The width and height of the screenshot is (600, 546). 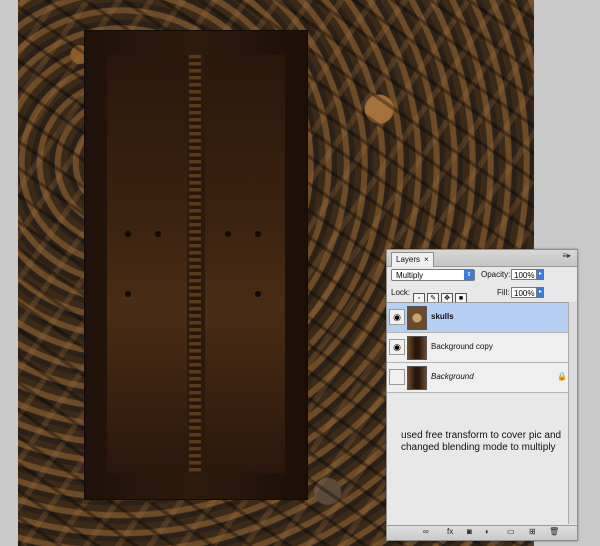 I want to click on door-panel-left, so click(x=147, y=264).